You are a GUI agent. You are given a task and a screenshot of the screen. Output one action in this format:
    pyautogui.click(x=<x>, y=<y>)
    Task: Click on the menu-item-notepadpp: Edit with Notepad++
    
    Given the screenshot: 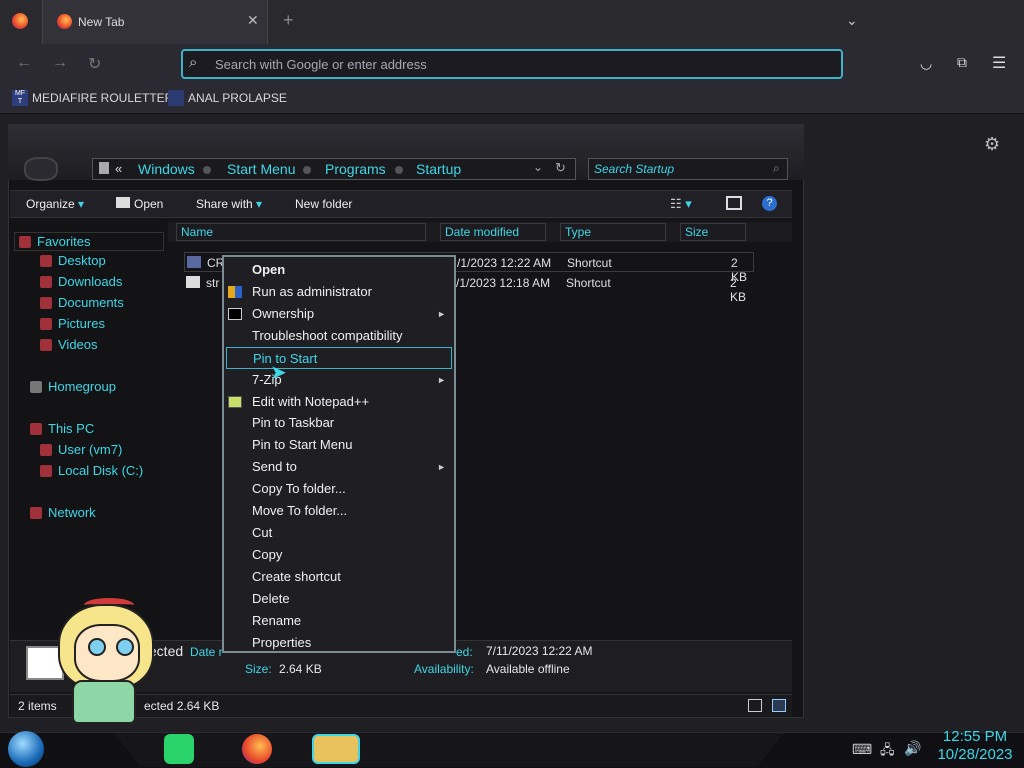 What is the action you would take?
    pyautogui.click(x=340, y=402)
    